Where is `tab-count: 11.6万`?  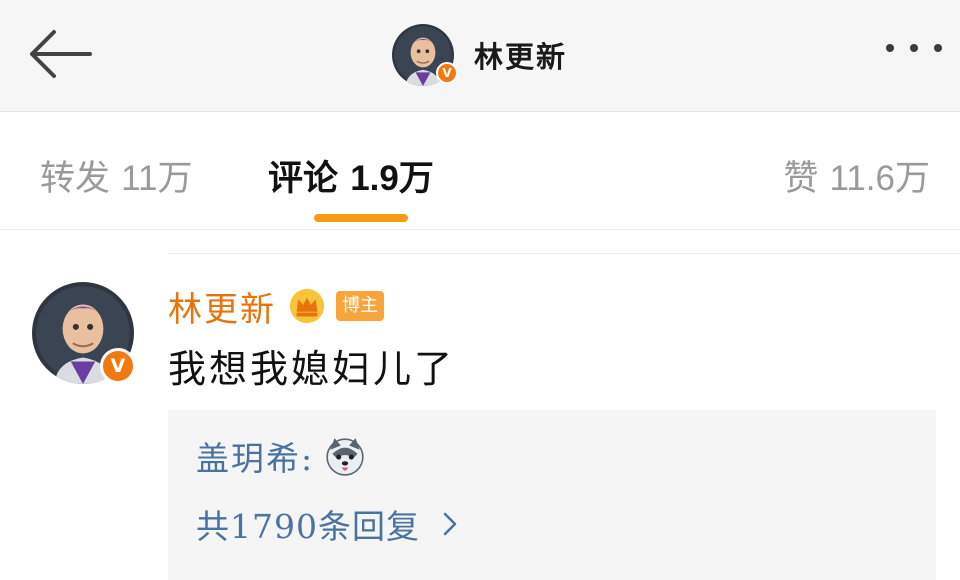 tab-count: 11.6万 is located at coordinates (879, 178).